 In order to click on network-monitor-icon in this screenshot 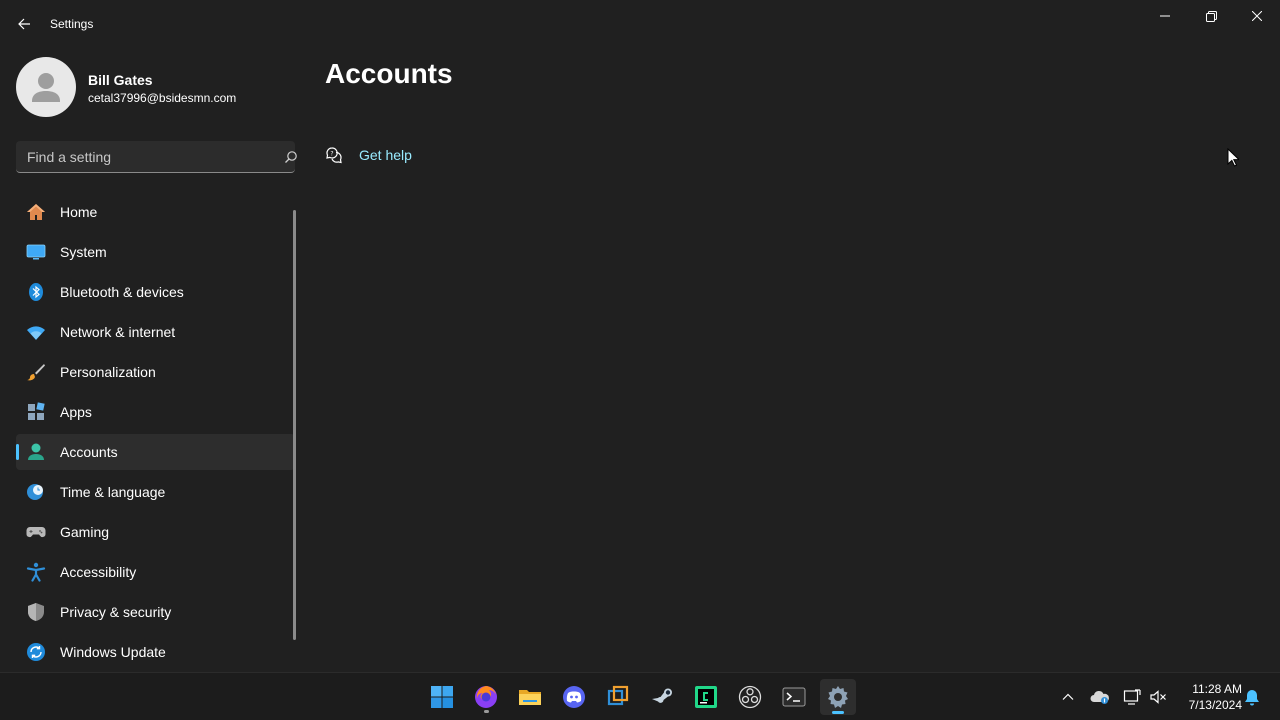, I will do `click(1132, 697)`.